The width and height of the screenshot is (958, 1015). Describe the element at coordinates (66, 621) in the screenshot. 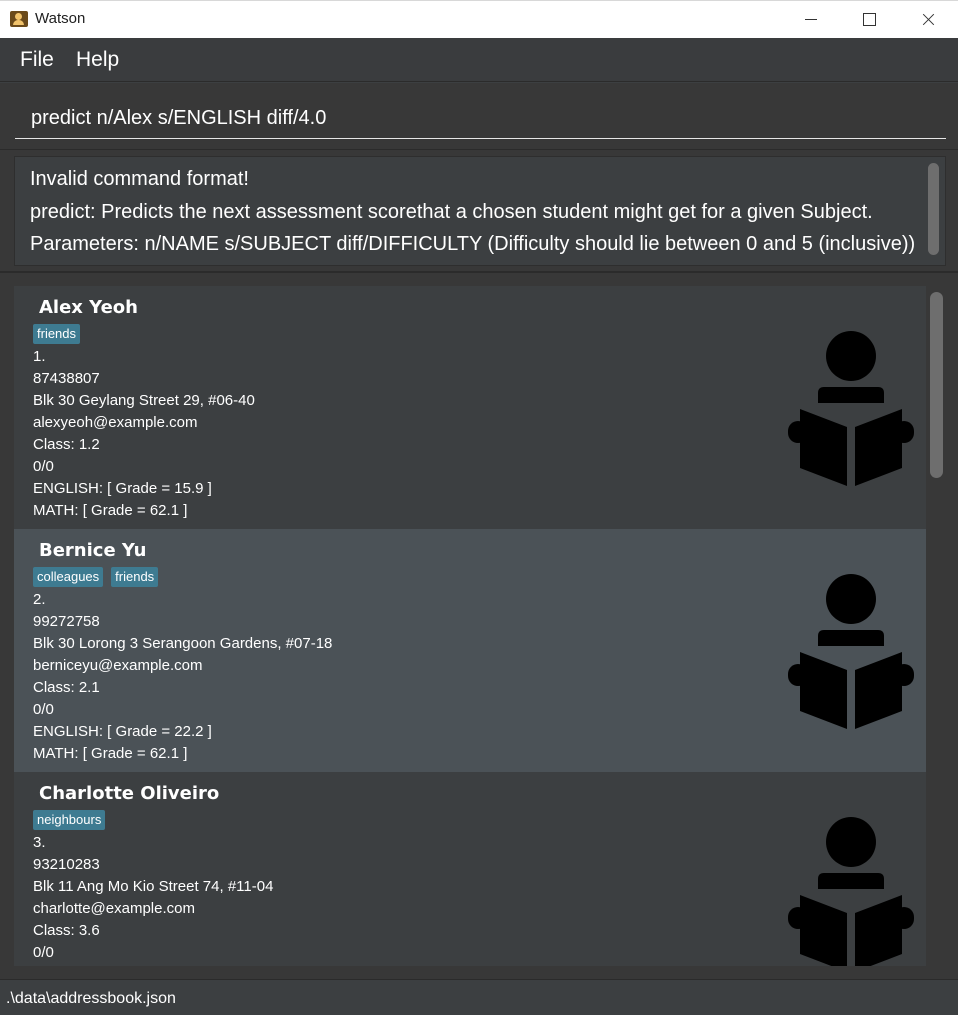

I see `student-phone: 99272758` at that location.